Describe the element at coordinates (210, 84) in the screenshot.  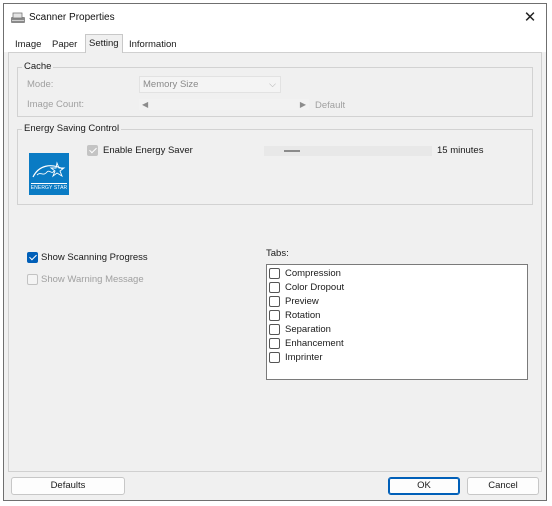
I see `mode-combobox: Memory Size ⌵` at that location.